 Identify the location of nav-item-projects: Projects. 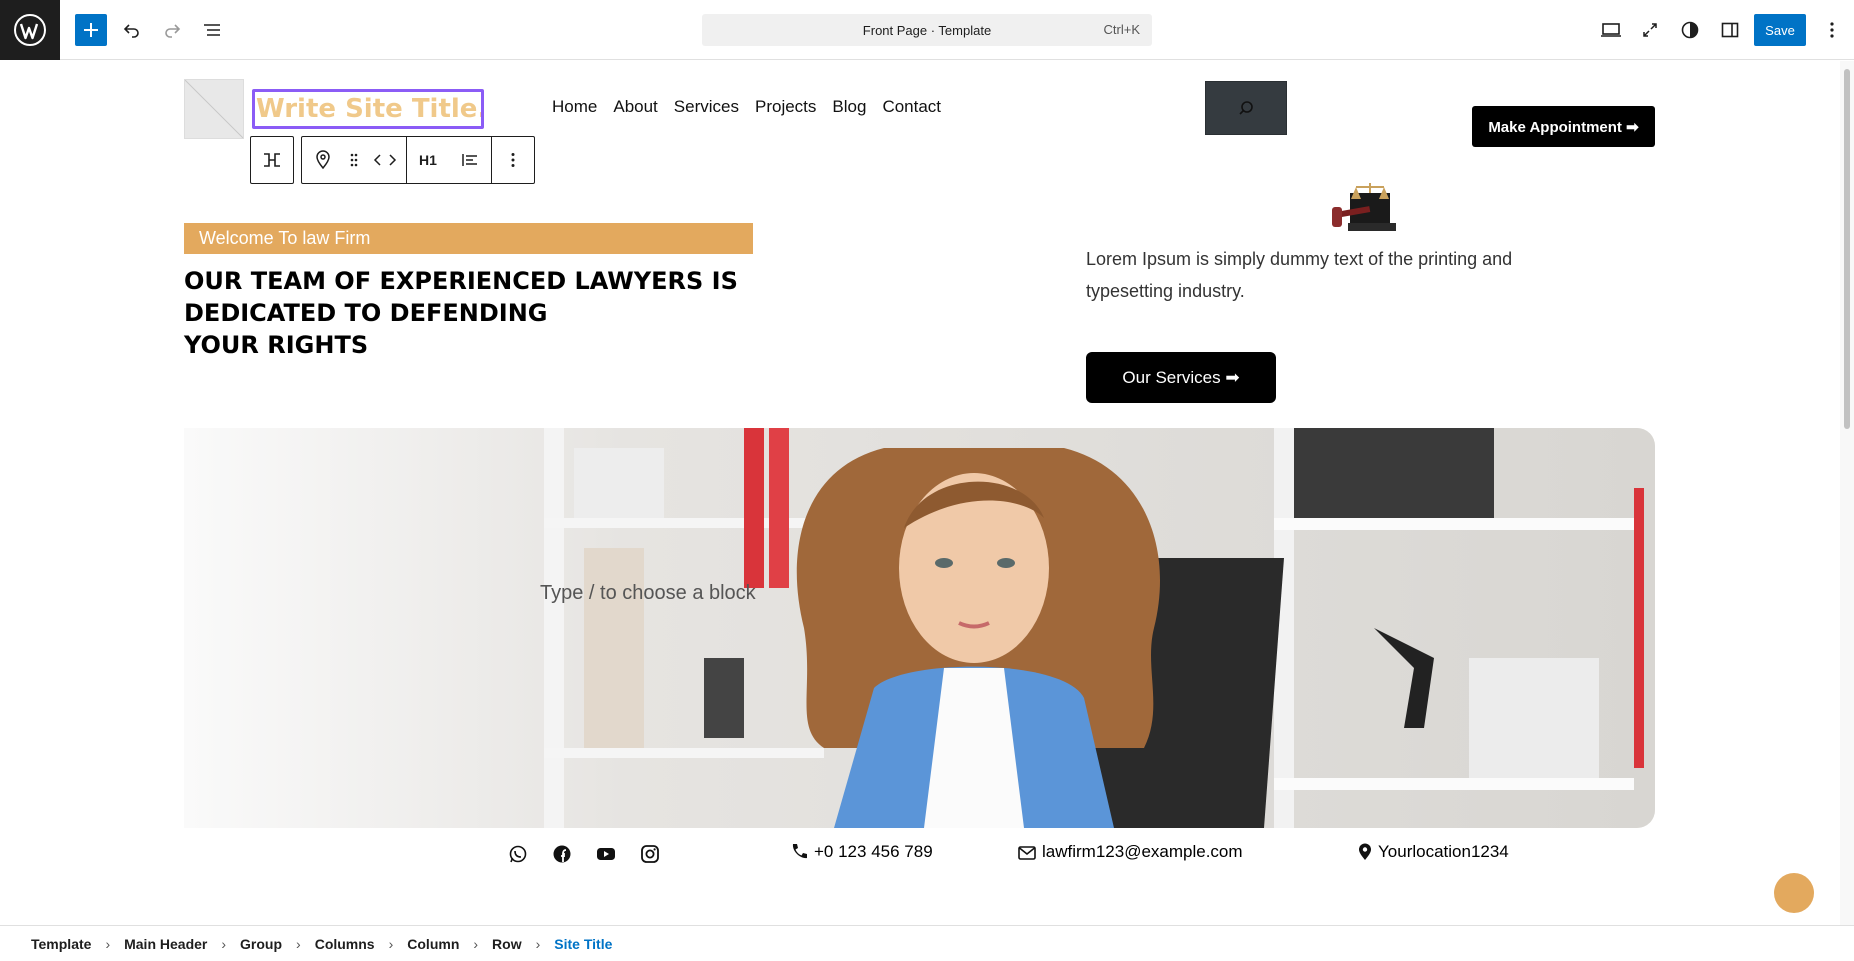
(785, 107).